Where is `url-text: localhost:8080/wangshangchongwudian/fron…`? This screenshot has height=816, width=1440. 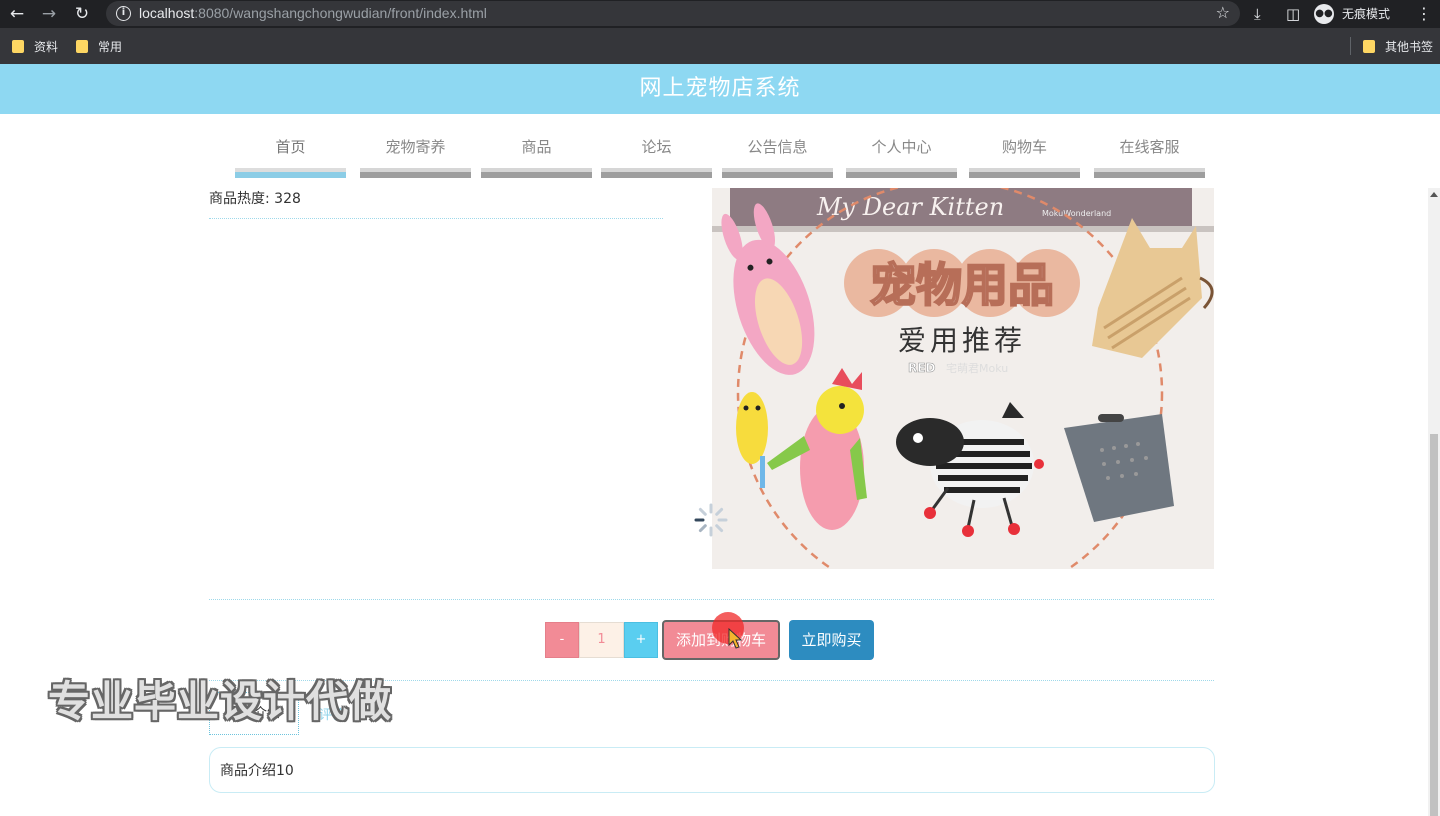 url-text: localhost:8080/wangshangchongwudian/fron… is located at coordinates (313, 13).